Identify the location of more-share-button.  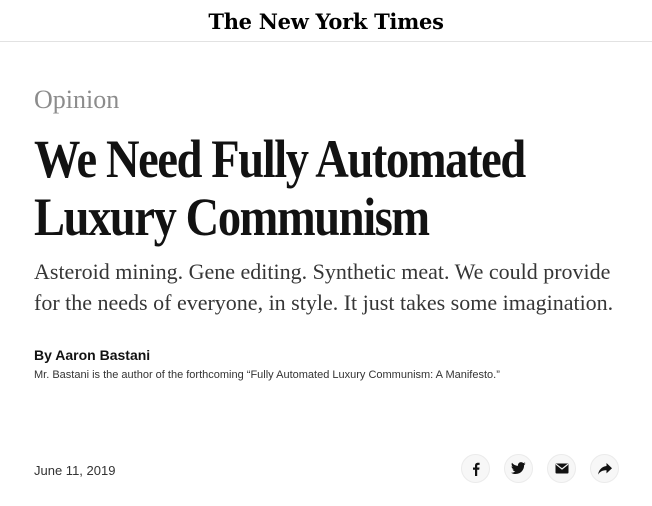
(604, 468).